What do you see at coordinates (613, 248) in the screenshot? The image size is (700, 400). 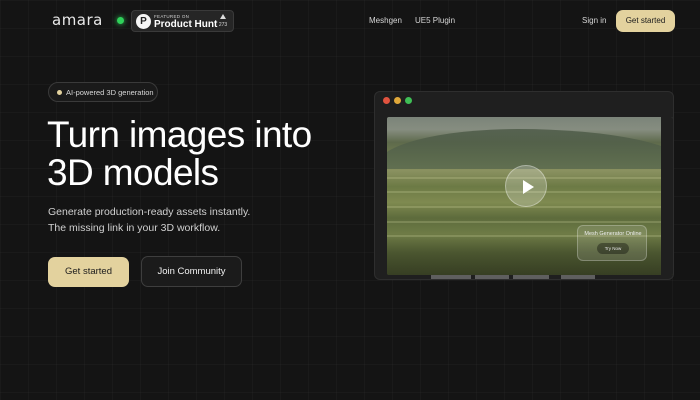 I see `overlay-try-now-button: Try Now` at bounding box center [613, 248].